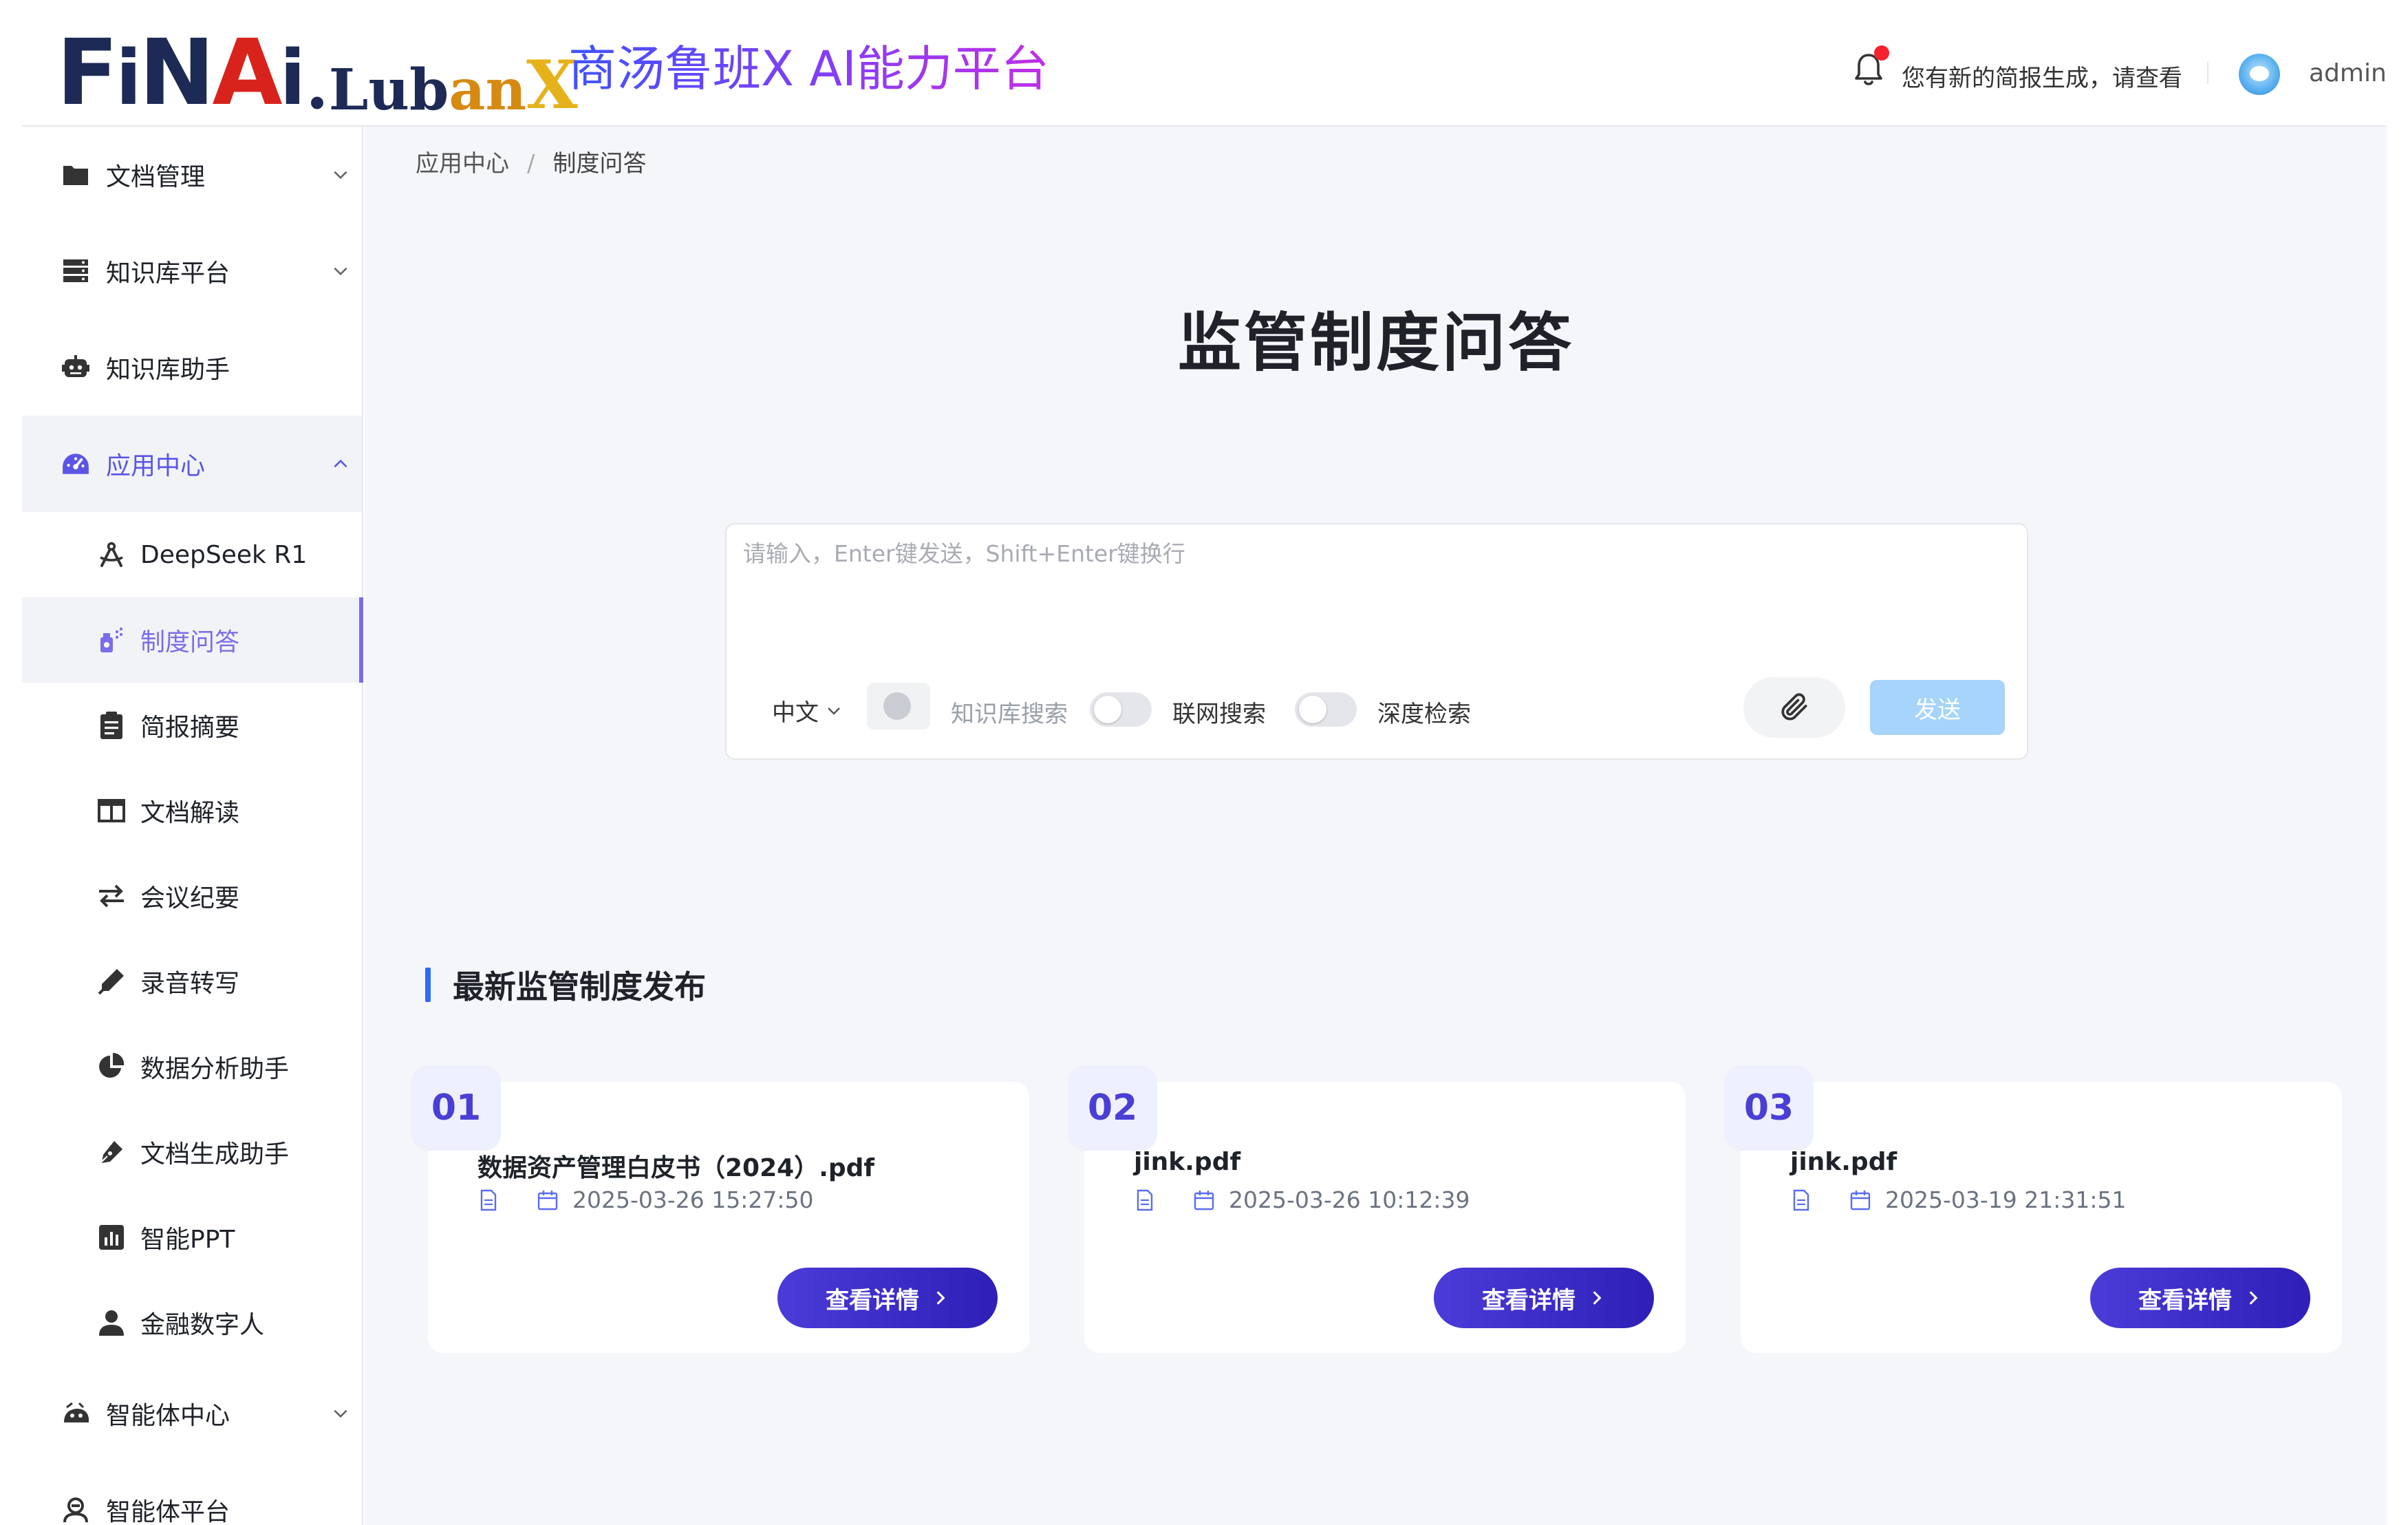 This screenshot has width=2408, height=1525. I want to click on kb-search-toggle, so click(898, 706).